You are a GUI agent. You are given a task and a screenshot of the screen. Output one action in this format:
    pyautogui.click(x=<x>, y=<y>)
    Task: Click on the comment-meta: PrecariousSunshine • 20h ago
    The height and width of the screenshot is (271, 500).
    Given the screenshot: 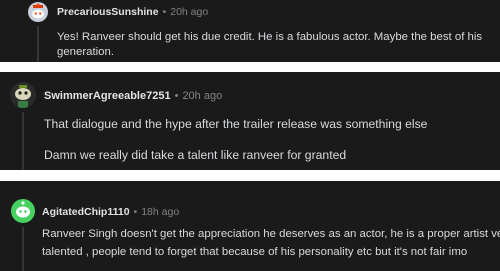 What is the action you would take?
    pyautogui.click(x=132, y=12)
    